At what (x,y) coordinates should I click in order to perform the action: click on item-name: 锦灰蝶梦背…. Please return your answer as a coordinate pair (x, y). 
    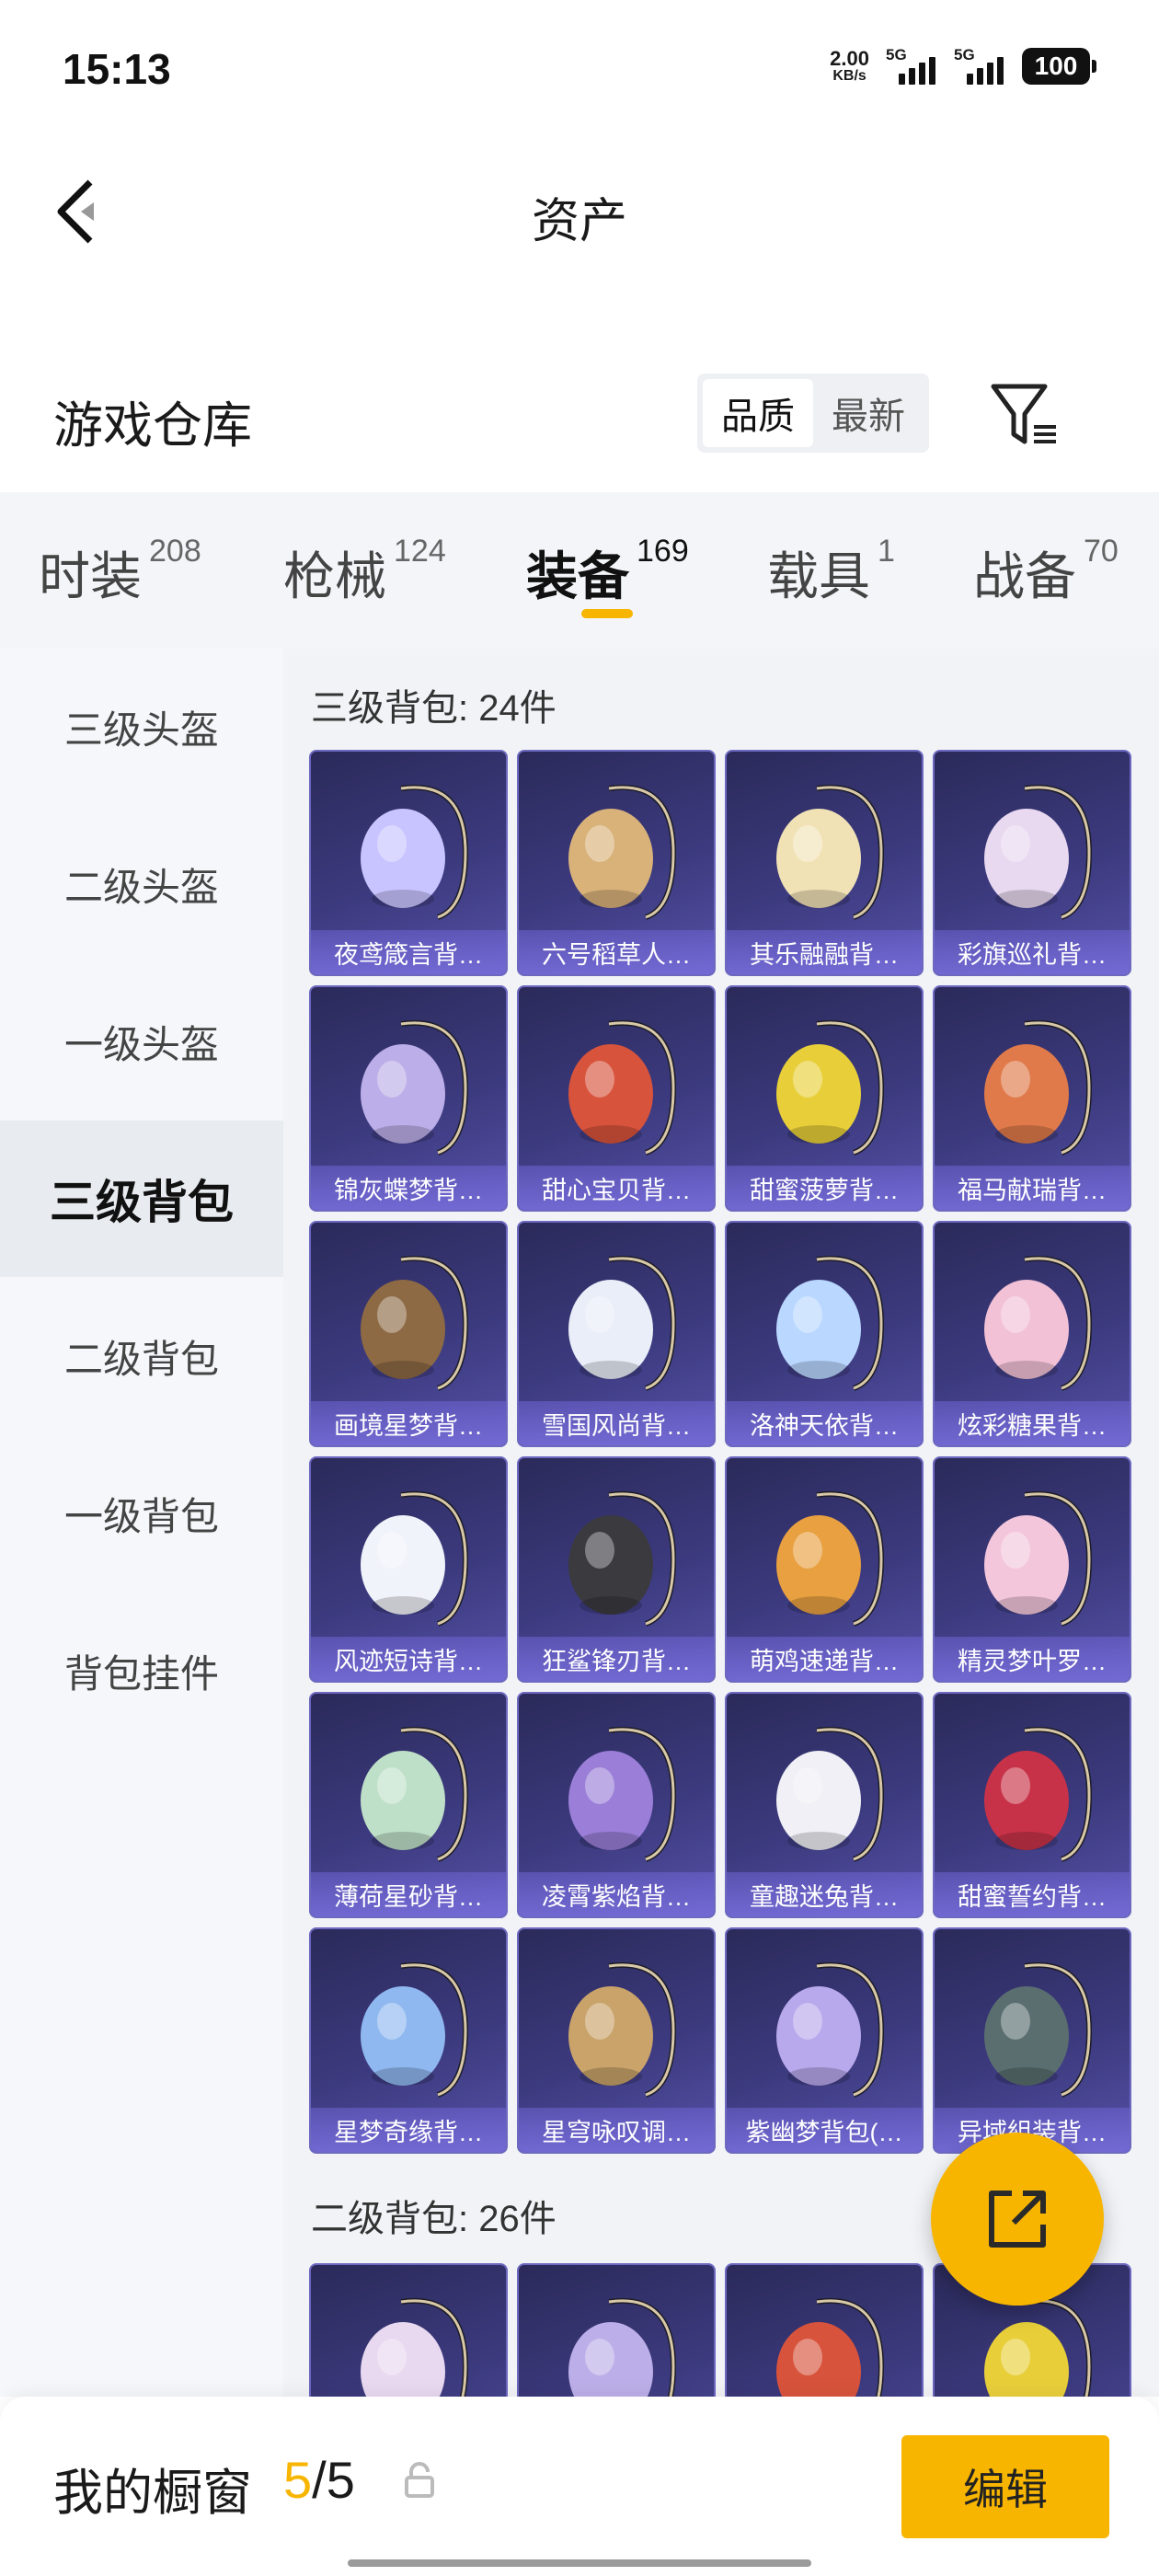
    Looking at the image, I should click on (408, 1190).